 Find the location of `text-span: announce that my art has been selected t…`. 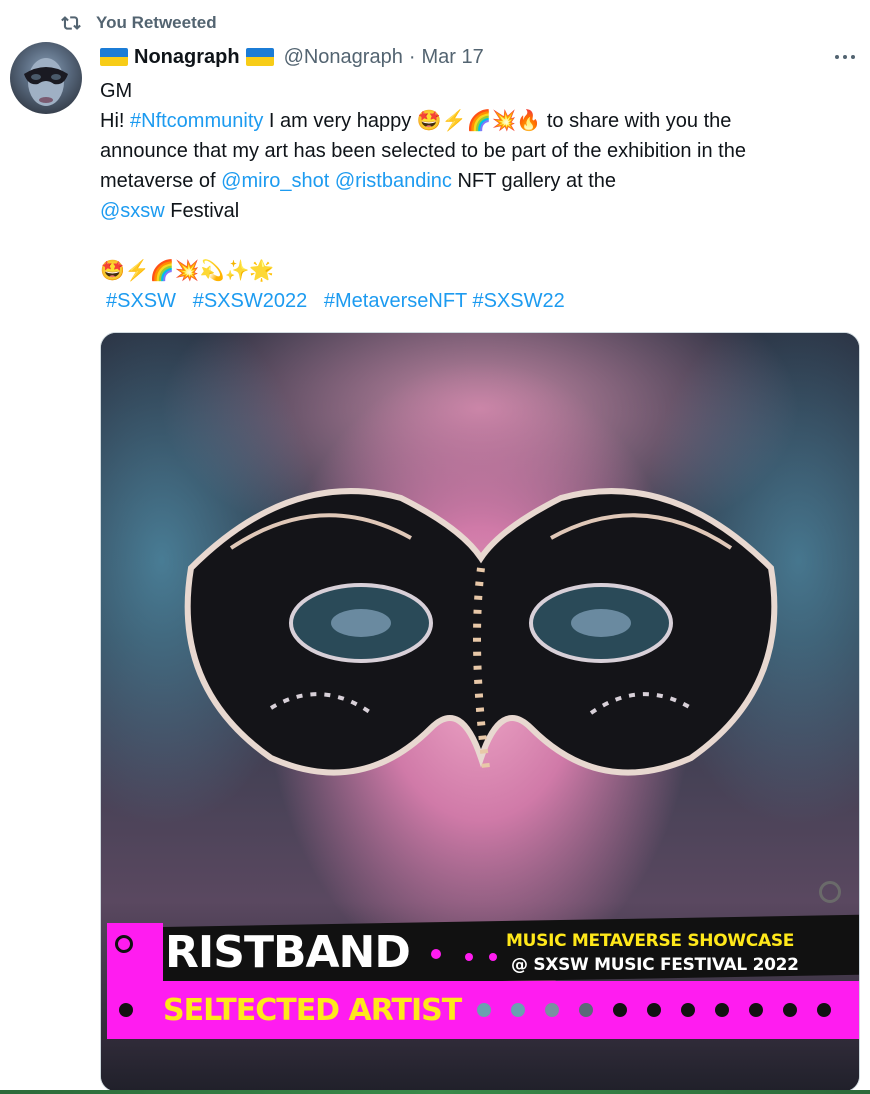

text-span: announce that my art has been selected t… is located at coordinates (423, 151).